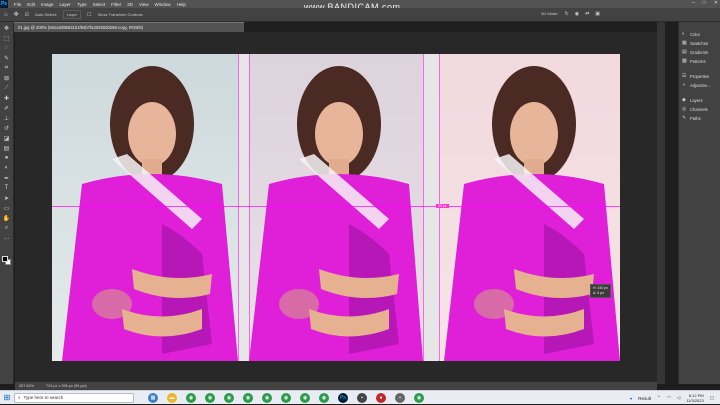 This screenshot has height=405, width=720. Describe the element at coordinates (7, 398) in the screenshot. I see `windows-start-icon: ⊞` at that location.